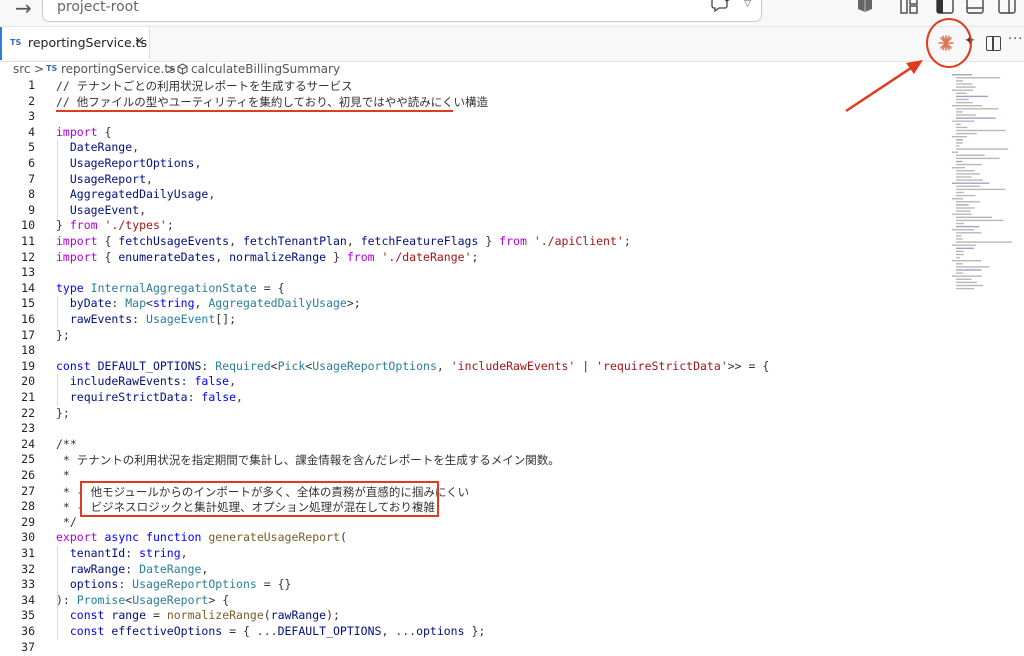 Image resolution: width=1024 pixels, height=656 pixels. What do you see at coordinates (66, 101) in the screenshot?
I see `code-token: //` at bounding box center [66, 101].